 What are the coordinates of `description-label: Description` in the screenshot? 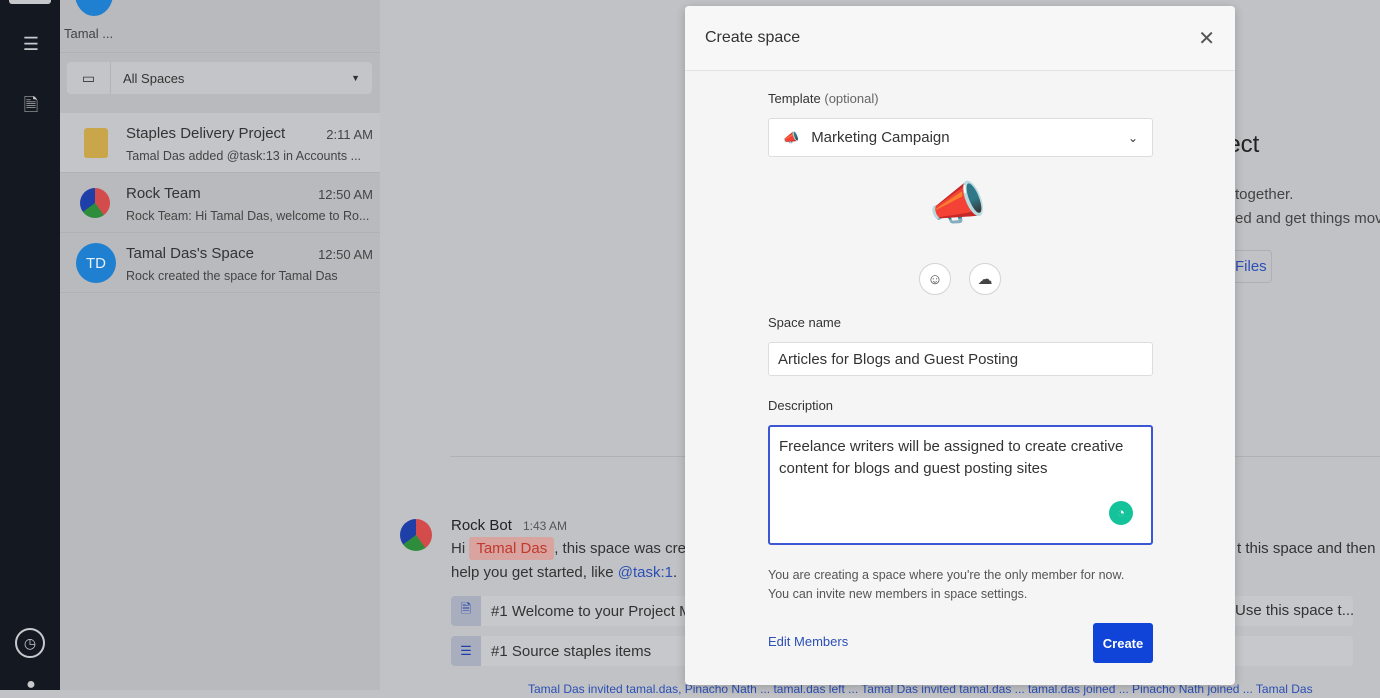 It's located at (801, 405).